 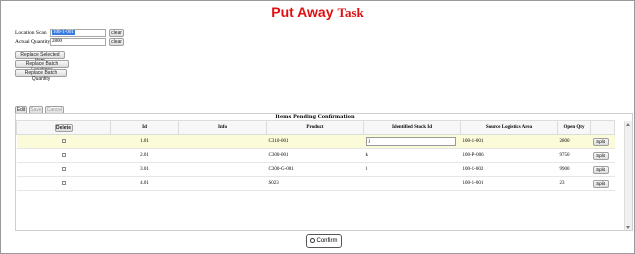 What do you see at coordinates (144, 155) in the screenshot?
I see `cell-id: 2.01` at bounding box center [144, 155].